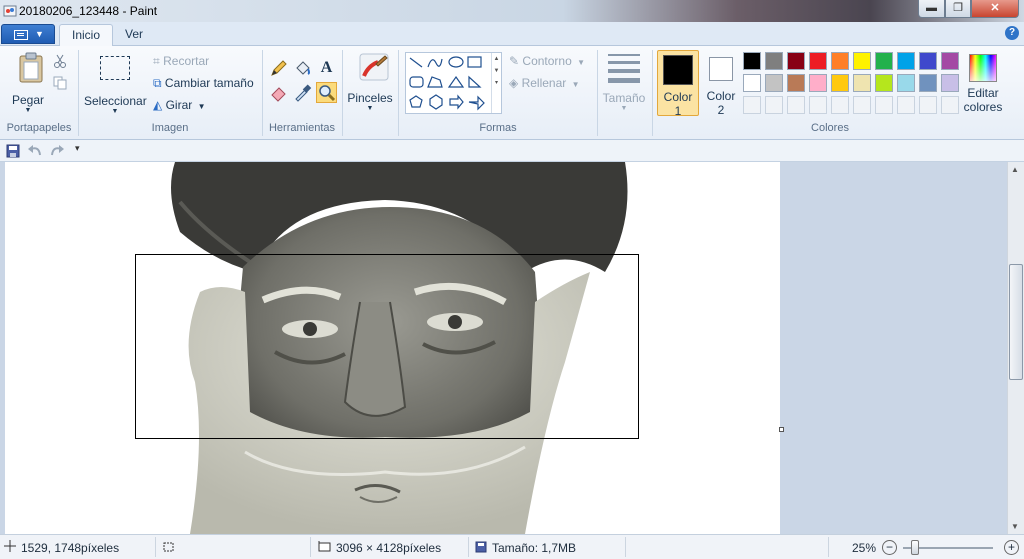  What do you see at coordinates (983, 85) in the screenshot?
I see `edit-colors-button: Editar colores` at bounding box center [983, 85].